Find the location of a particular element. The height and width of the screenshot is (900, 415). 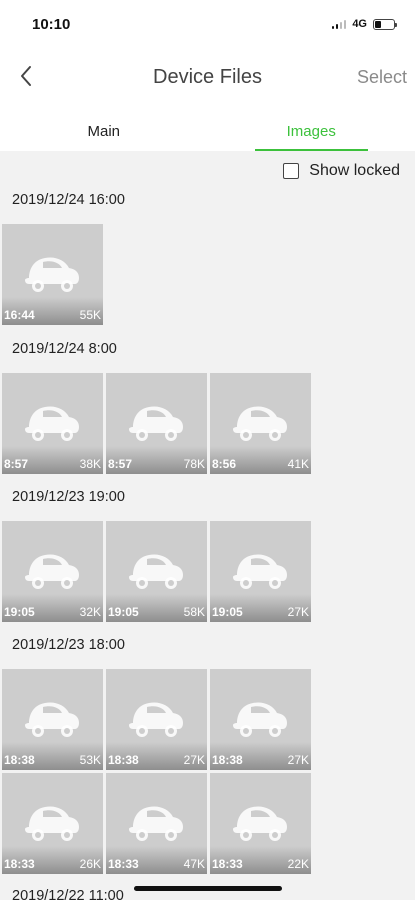

show-locked-toggle: Show locked is located at coordinates (341, 171).